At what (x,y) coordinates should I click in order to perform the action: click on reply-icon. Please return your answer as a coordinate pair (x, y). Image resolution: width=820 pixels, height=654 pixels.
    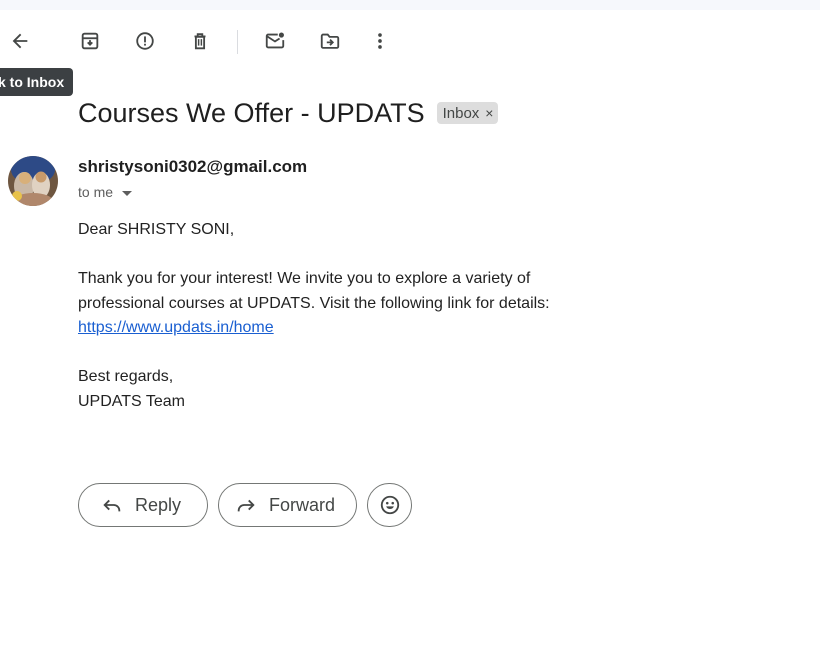
    Looking at the image, I should click on (112, 505).